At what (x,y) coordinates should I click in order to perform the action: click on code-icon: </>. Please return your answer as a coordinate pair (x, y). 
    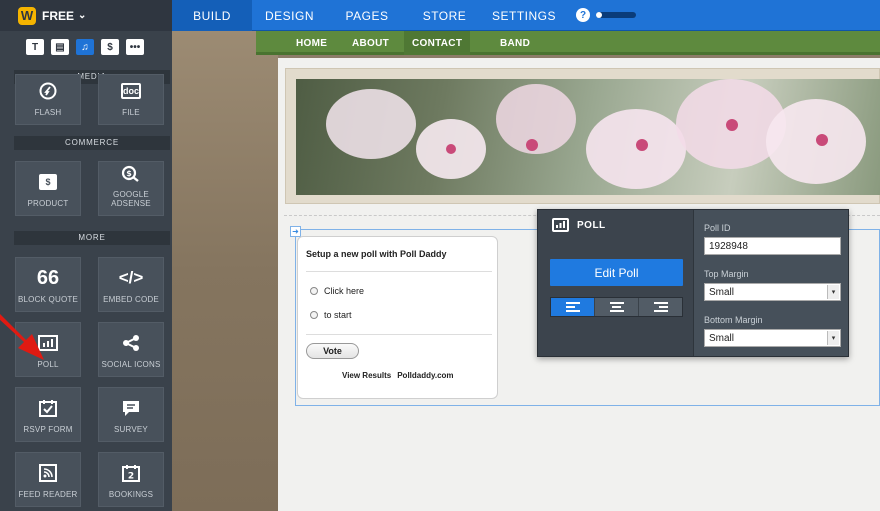
    Looking at the image, I should click on (131, 277).